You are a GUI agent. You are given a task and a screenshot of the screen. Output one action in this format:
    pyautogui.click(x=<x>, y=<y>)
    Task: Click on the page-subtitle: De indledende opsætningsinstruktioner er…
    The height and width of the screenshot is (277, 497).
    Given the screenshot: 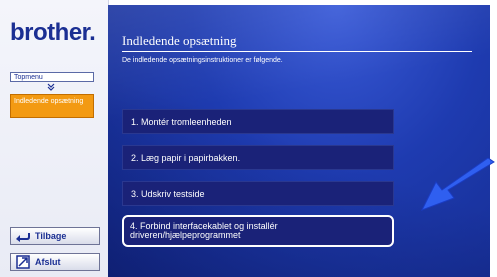 What is the action you would take?
    pyautogui.click(x=202, y=60)
    